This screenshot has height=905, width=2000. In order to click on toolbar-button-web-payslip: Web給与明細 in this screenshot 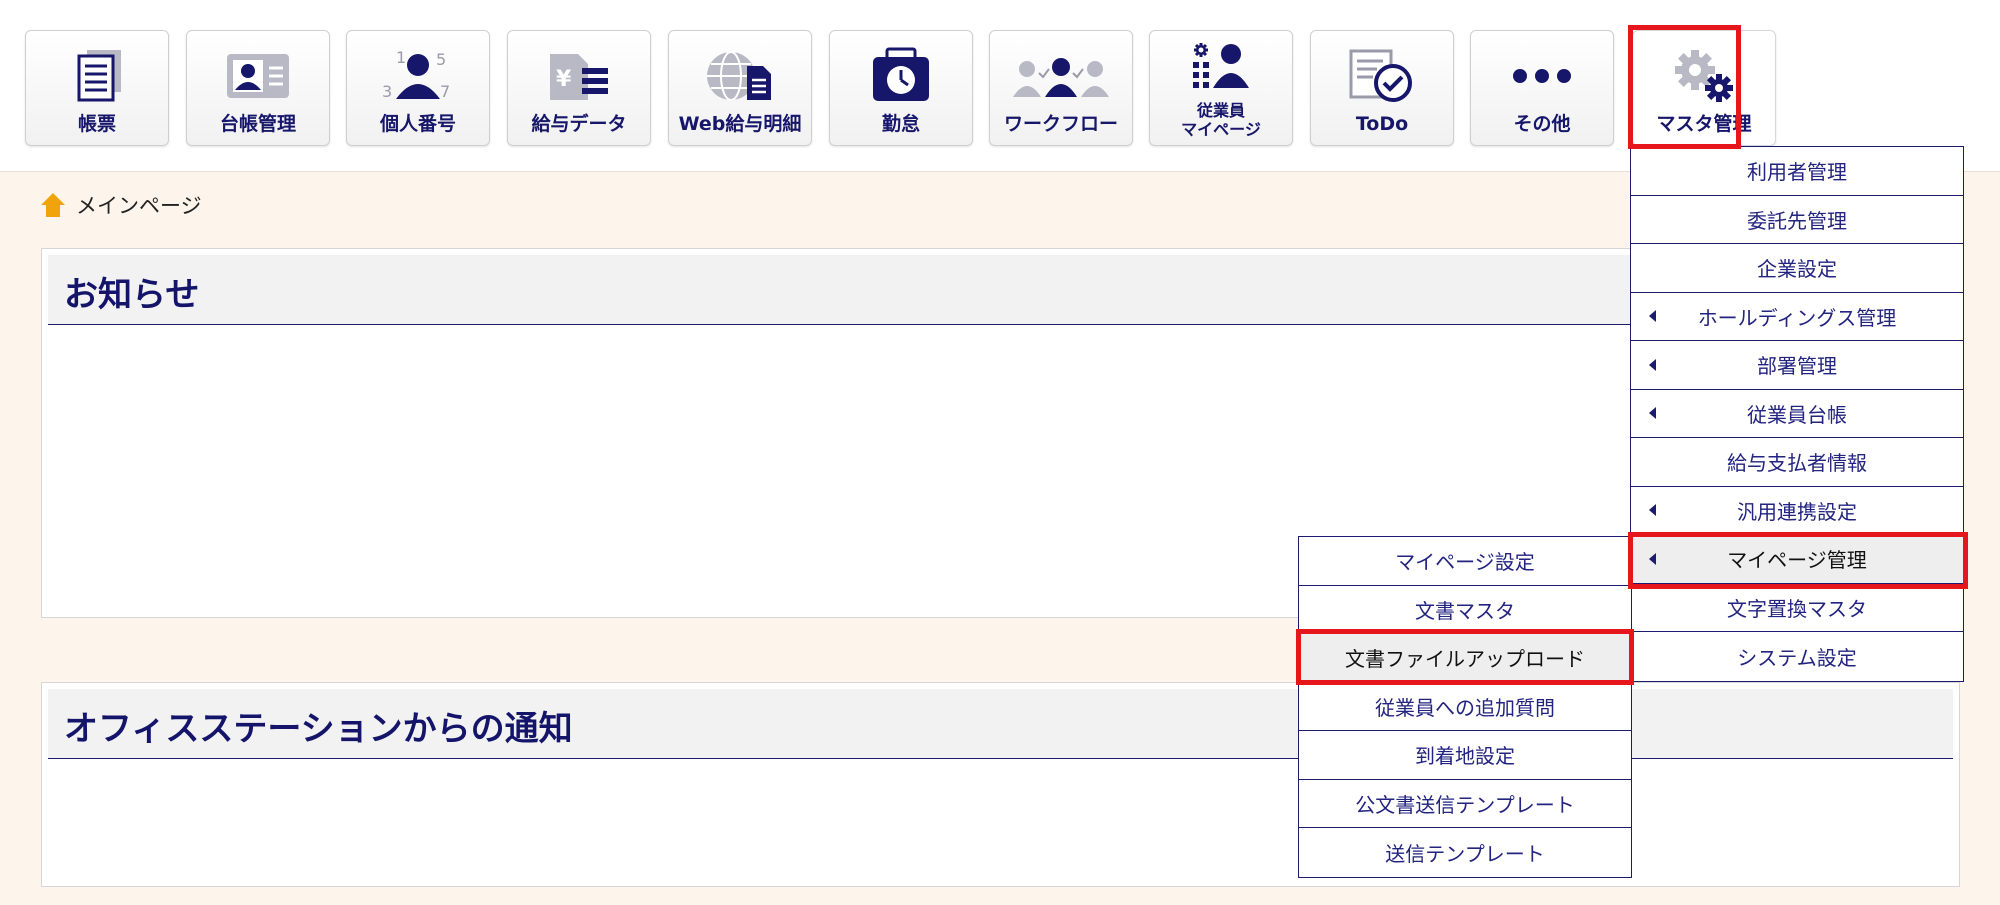, I will do `click(740, 88)`.